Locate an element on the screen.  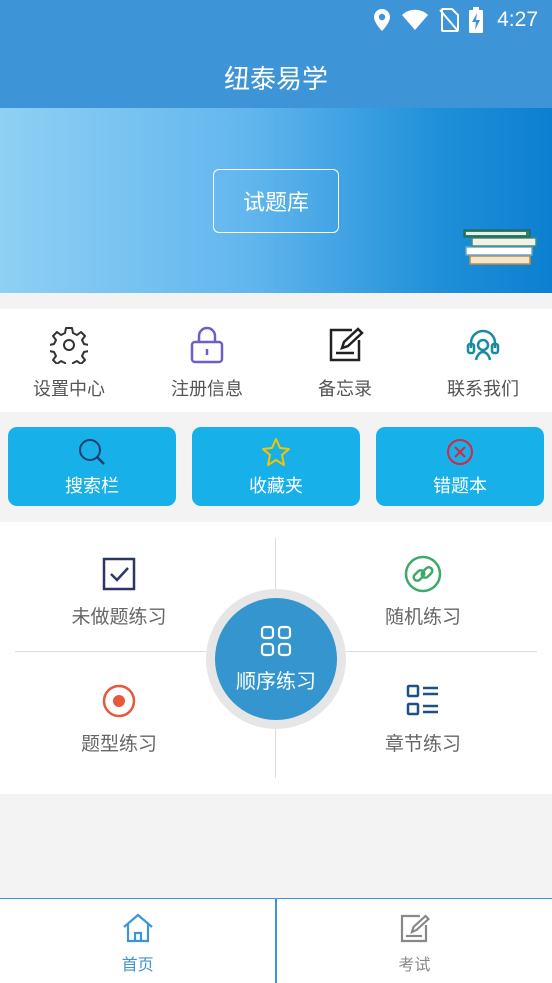
settings-center-label: 设置中心 is located at coordinates (69, 389).